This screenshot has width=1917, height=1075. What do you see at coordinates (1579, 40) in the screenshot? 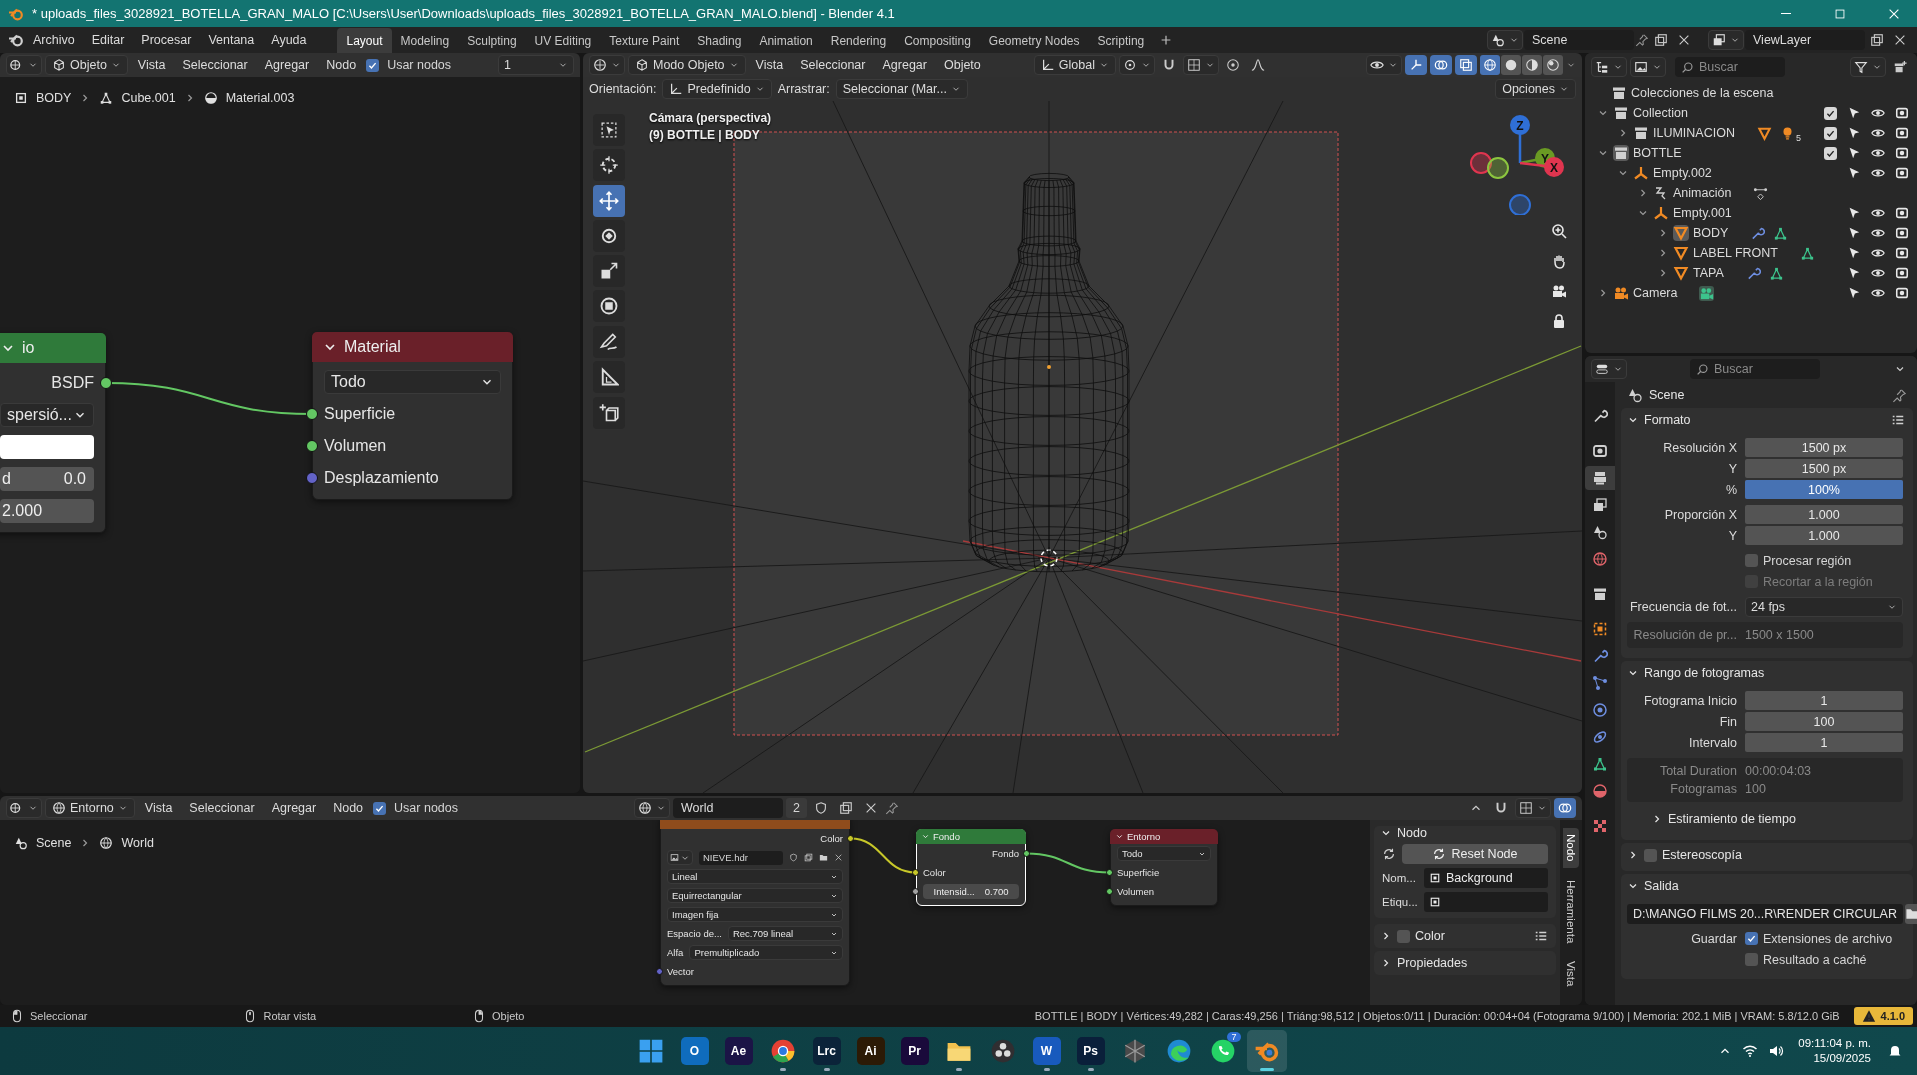
I see `scene-field: Scene` at bounding box center [1579, 40].